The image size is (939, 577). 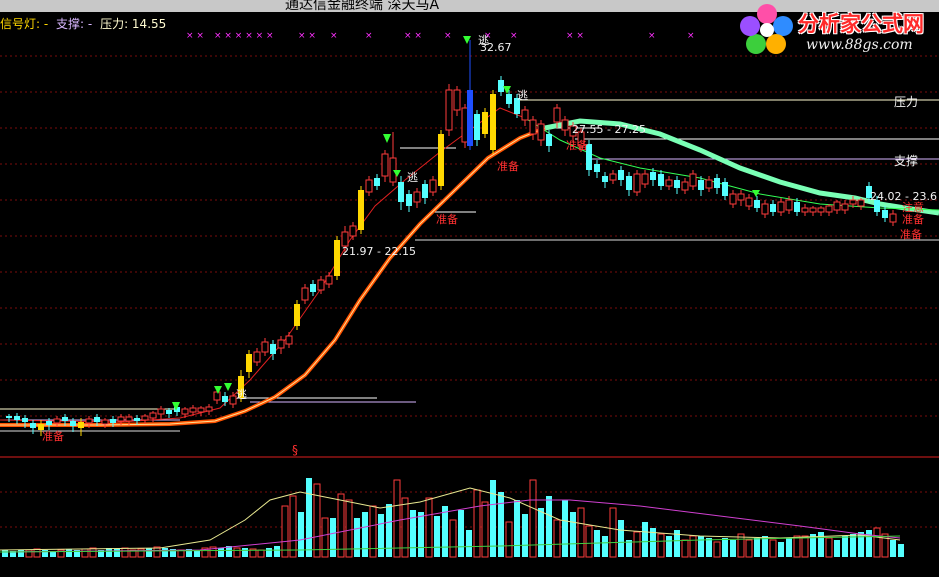 What do you see at coordinates (609, 129) in the screenshot?
I see `range-top-label: 27.55 - 27.25` at bounding box center [609, 129].